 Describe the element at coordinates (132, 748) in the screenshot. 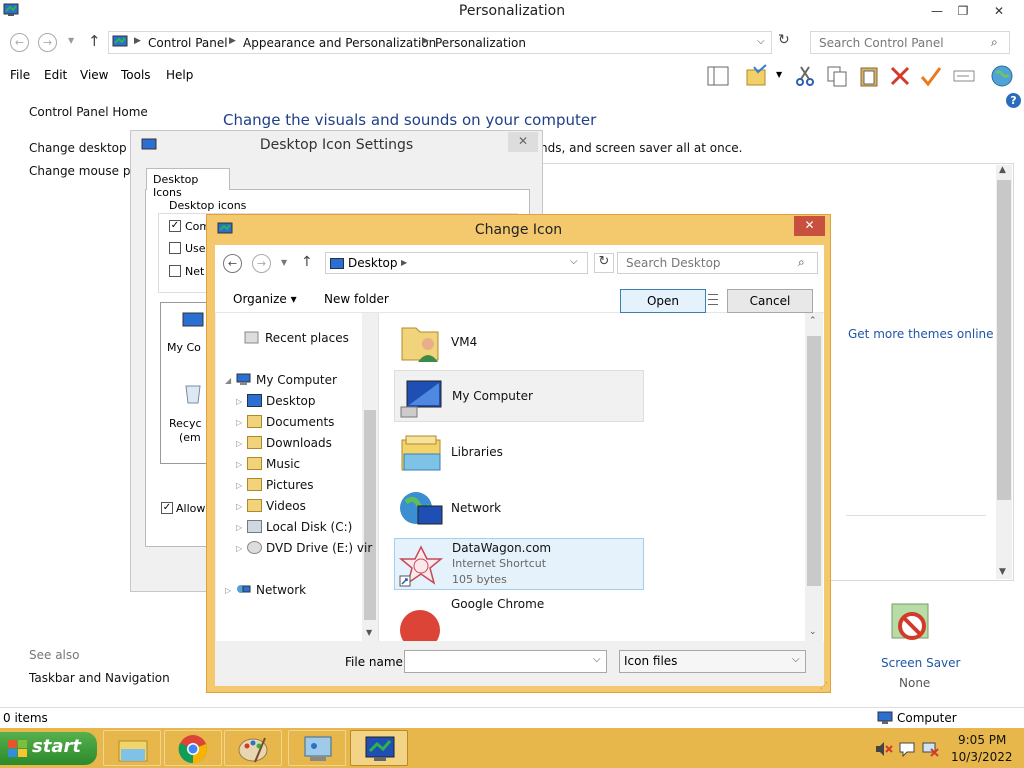

I see `taskbar-explorer` at that location.